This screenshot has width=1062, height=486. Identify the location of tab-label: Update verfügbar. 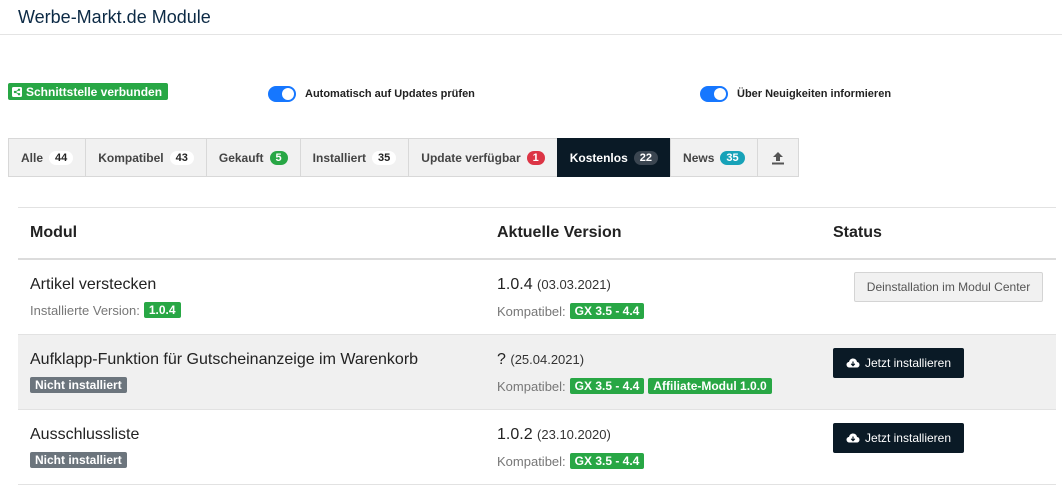
(471, 157).